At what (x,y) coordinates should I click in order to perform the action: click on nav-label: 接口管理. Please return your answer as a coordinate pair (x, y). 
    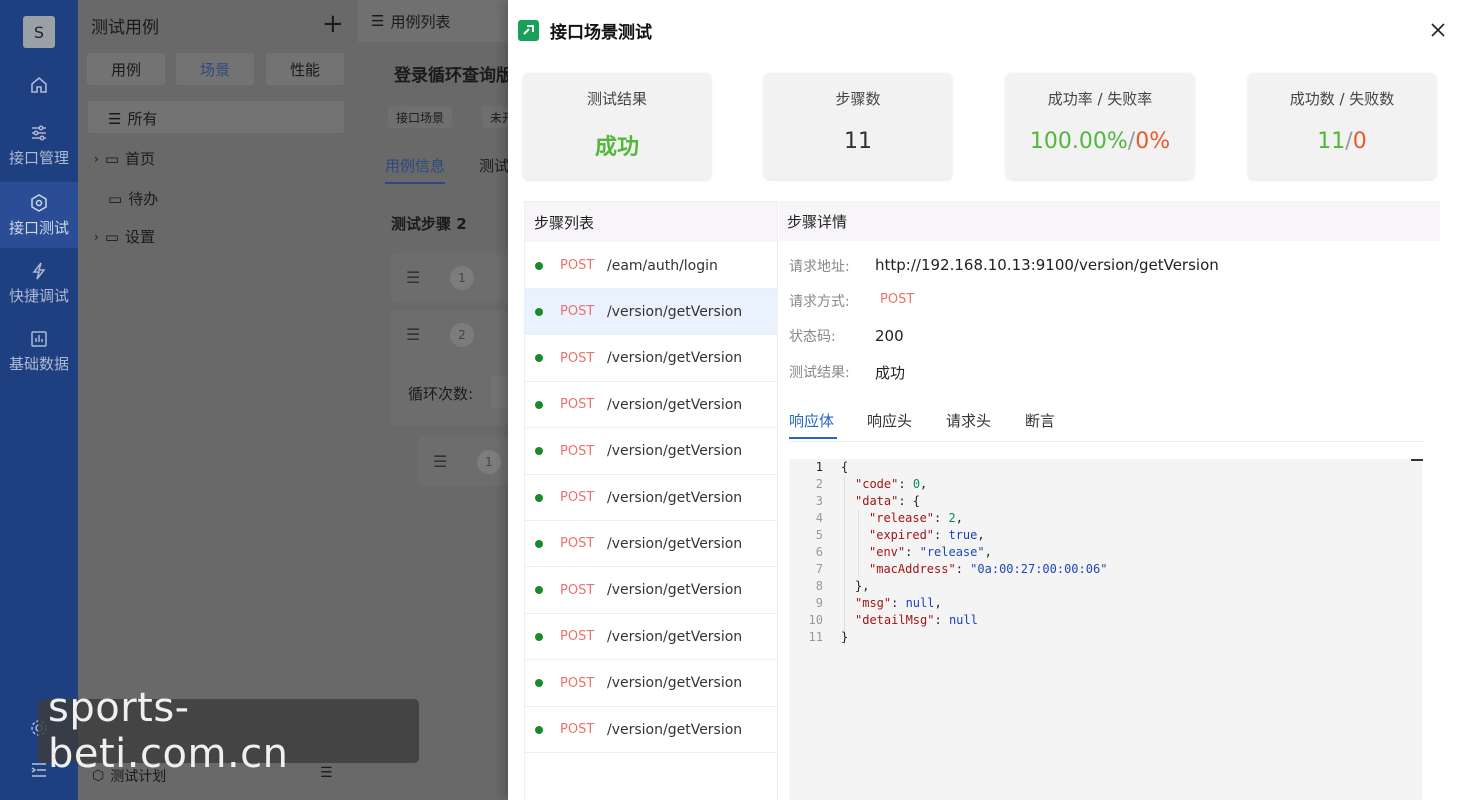
    Looking at the image, I should click on (38, 157).